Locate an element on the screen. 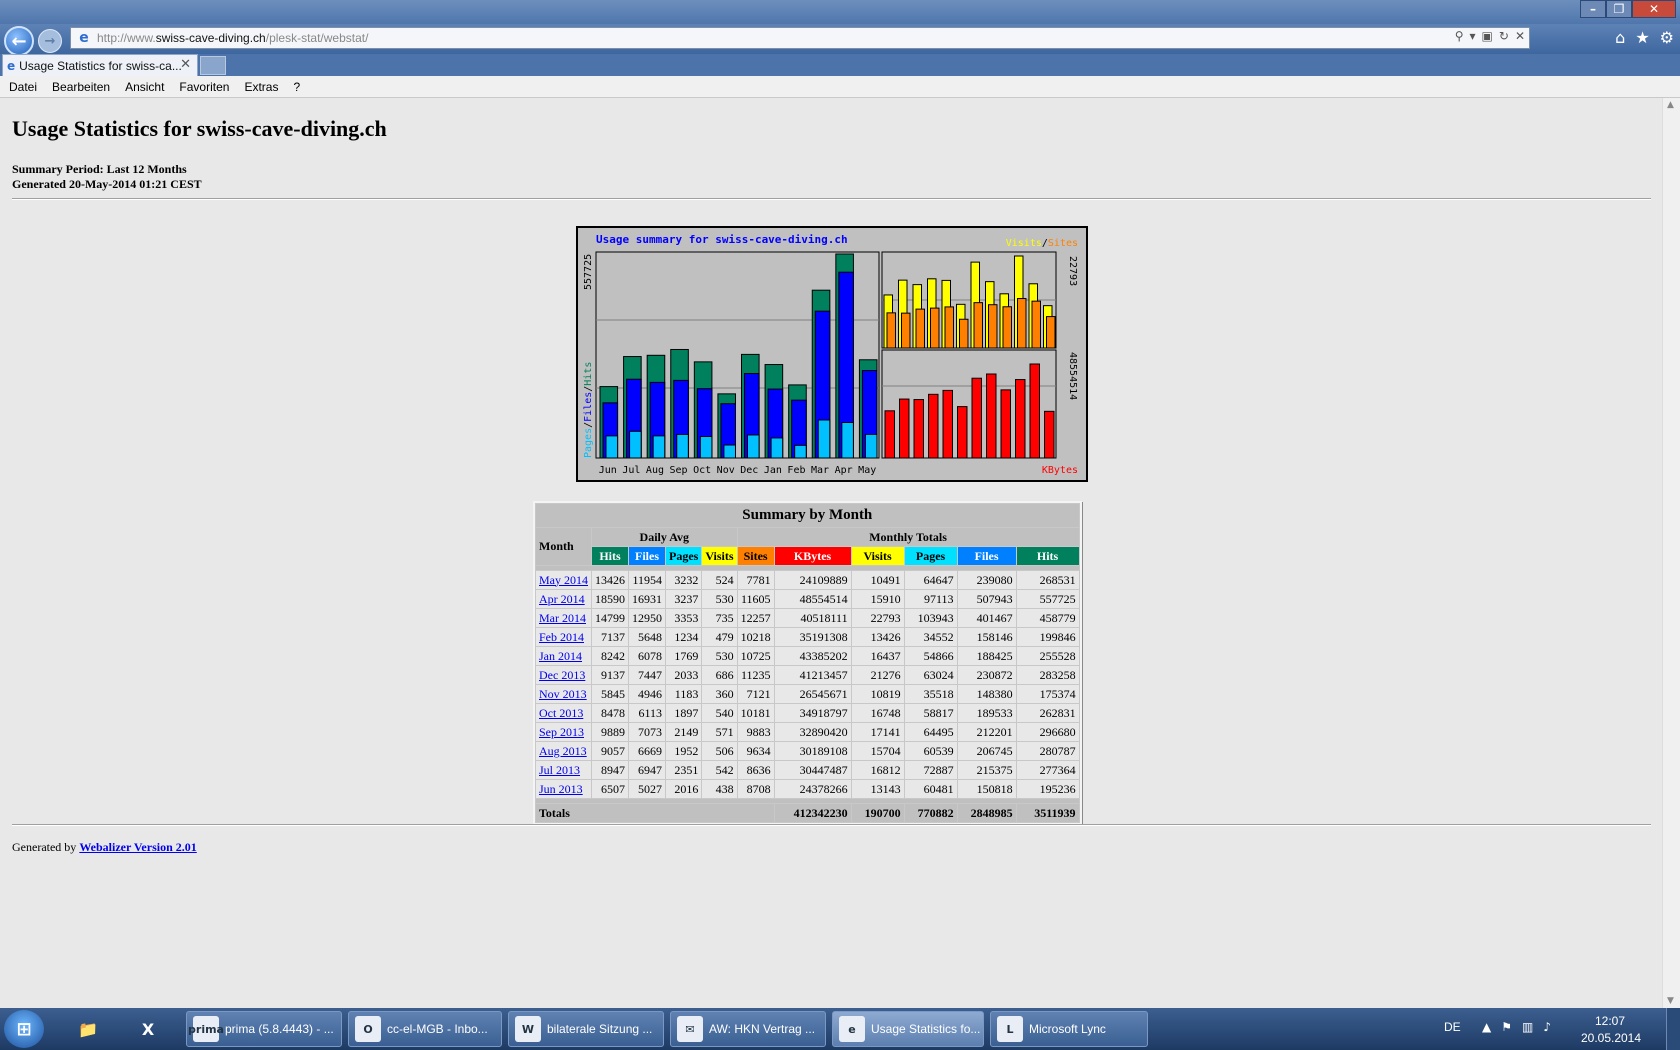 This screenshot has width=1680, height=1050. search-icon: ⚲ is located at coordinates (1459, 36).